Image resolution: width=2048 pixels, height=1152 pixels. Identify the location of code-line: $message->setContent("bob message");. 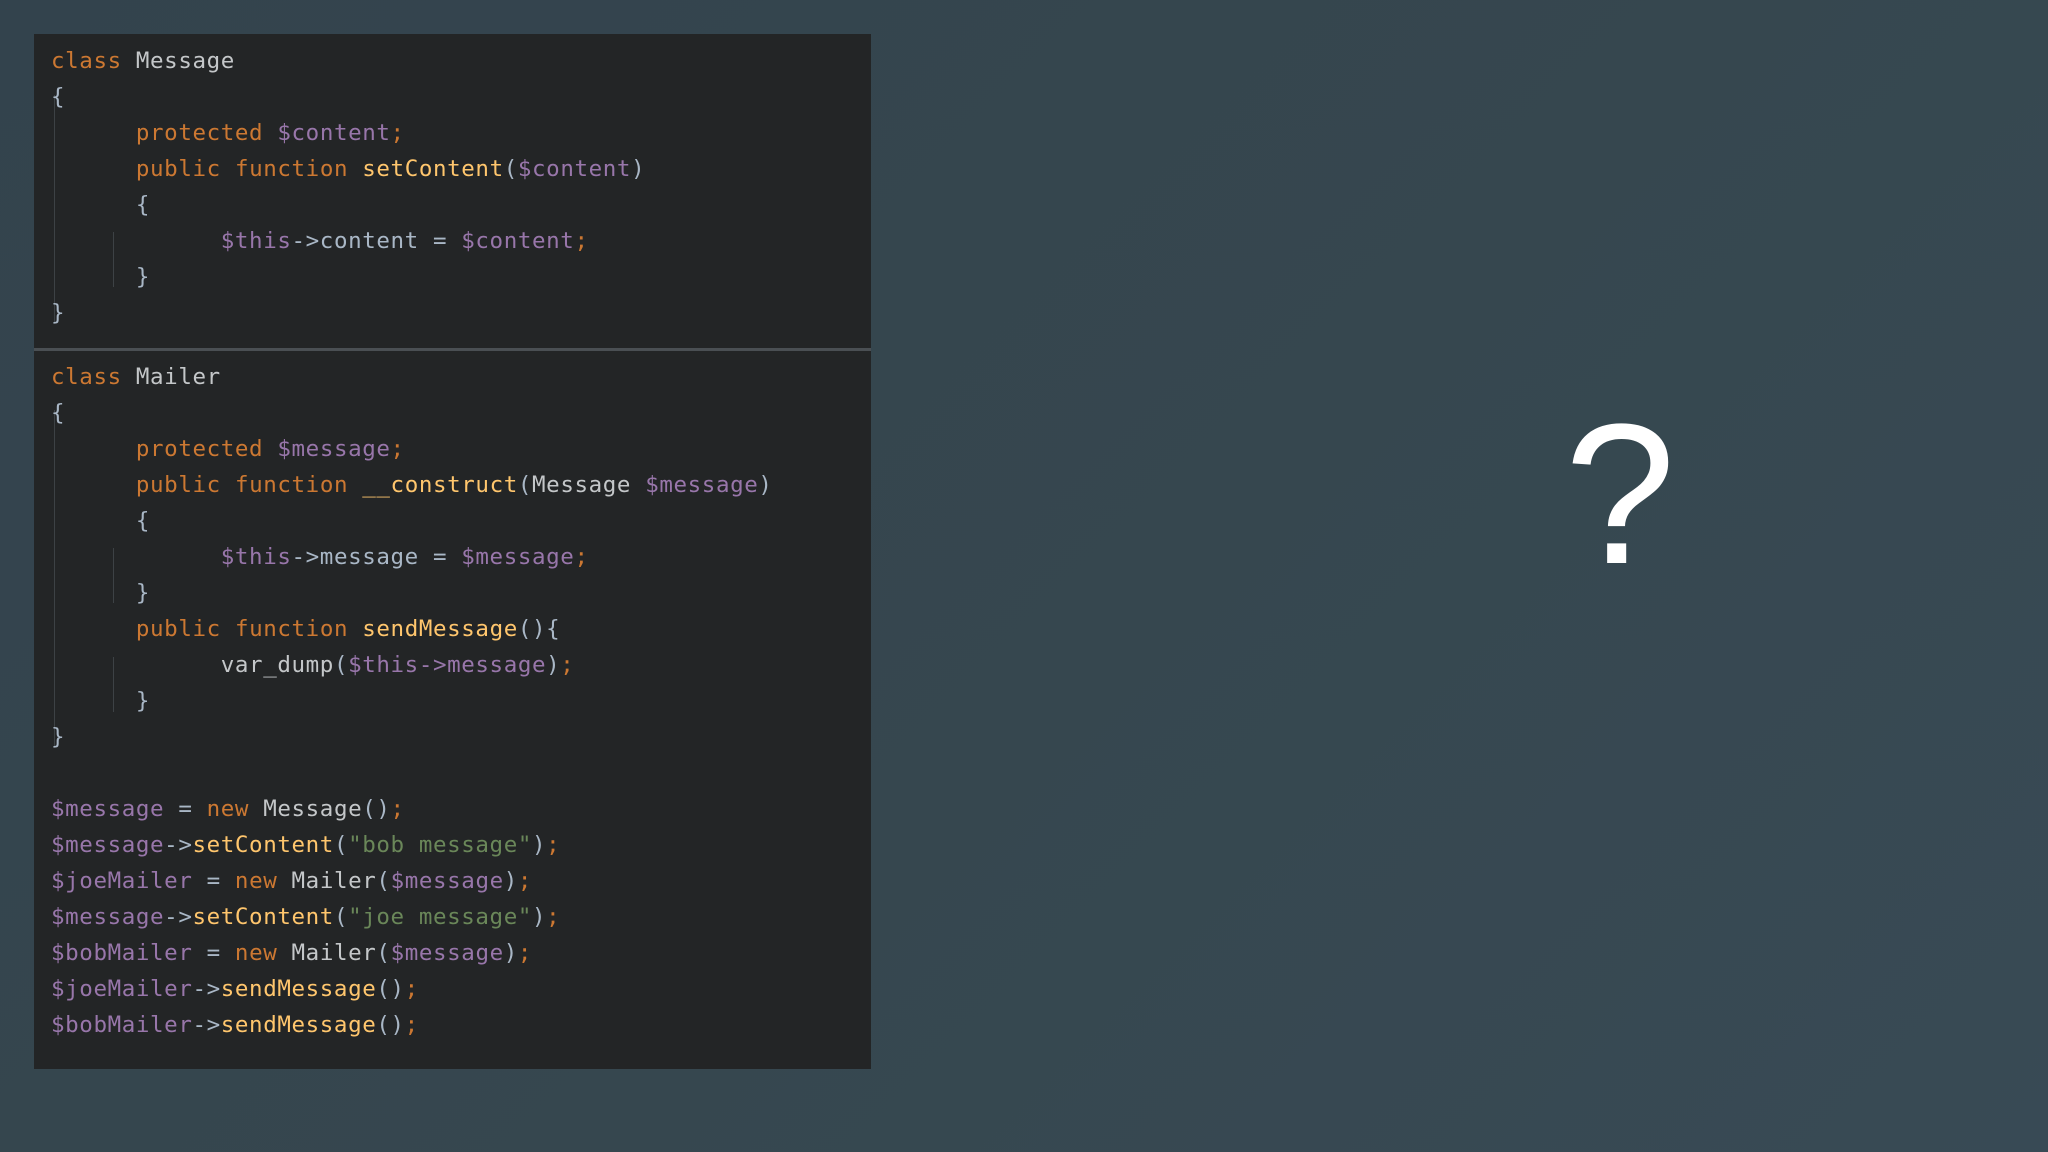
(305, 845).